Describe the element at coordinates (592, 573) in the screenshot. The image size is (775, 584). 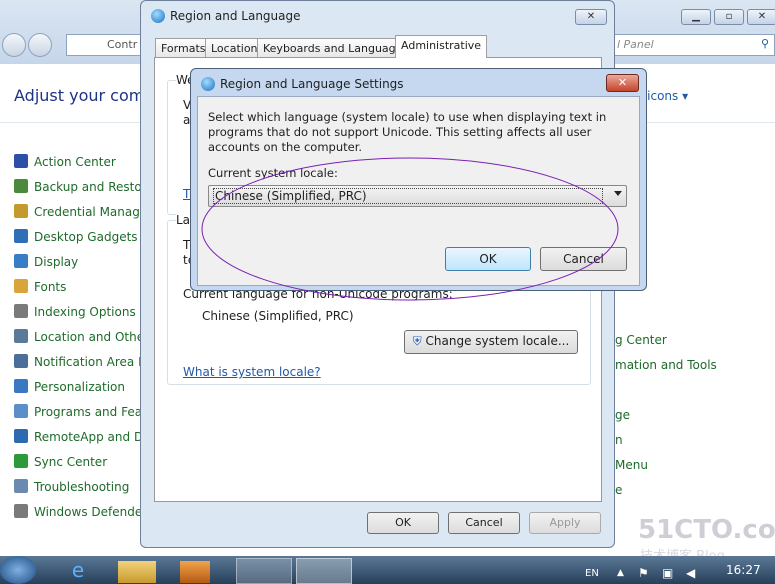
I see `language-indicator: EN` at that location.